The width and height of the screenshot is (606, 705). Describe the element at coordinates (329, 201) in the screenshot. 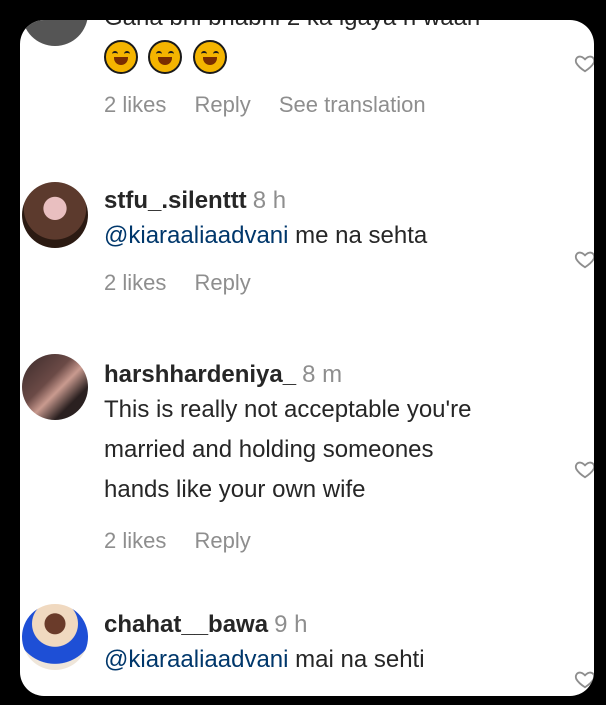

I see `comment-header: stfu_.silenttt 8 h` at that location.